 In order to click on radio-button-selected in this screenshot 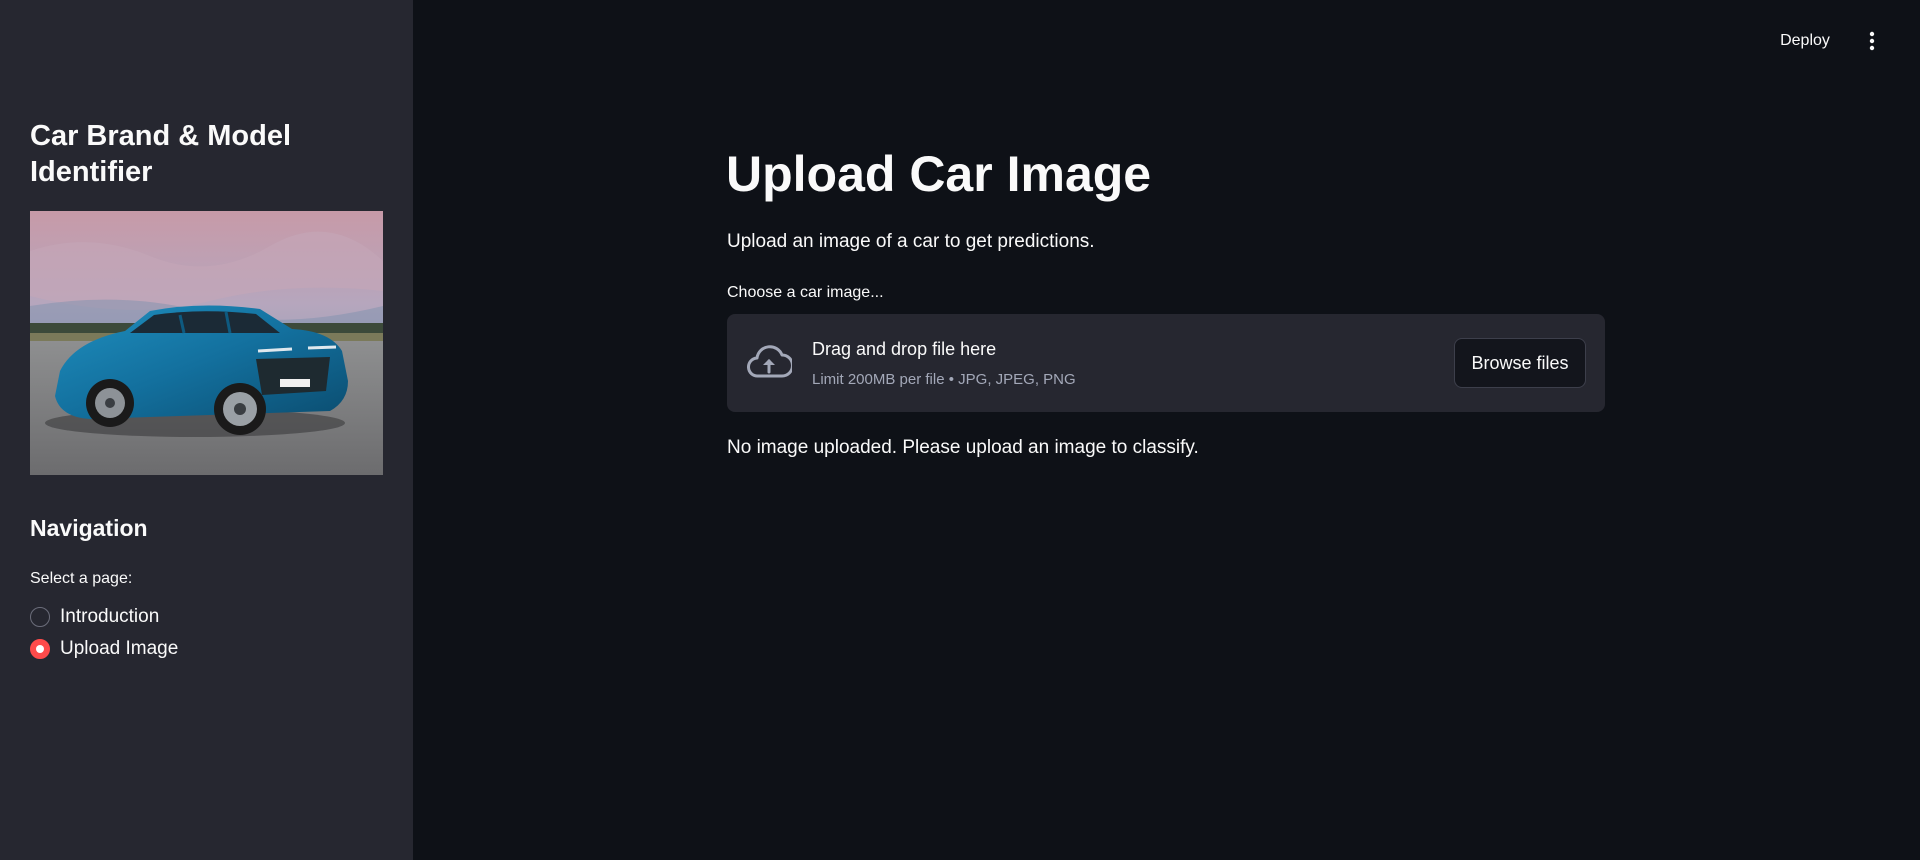, I will do `click(40, 649)`.